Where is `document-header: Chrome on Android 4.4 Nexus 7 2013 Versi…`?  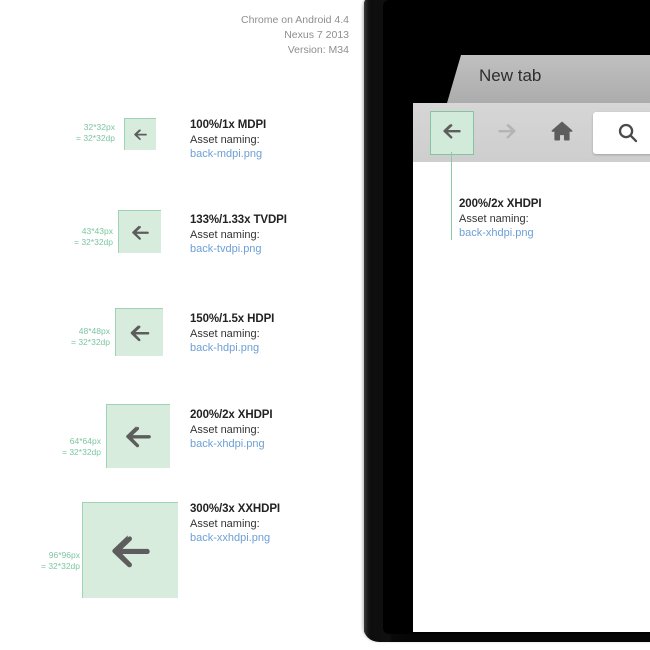
document-header: Chrome on Android 4.4 Nexus 7 2013 Versi… is located at coordinates (295, 35).